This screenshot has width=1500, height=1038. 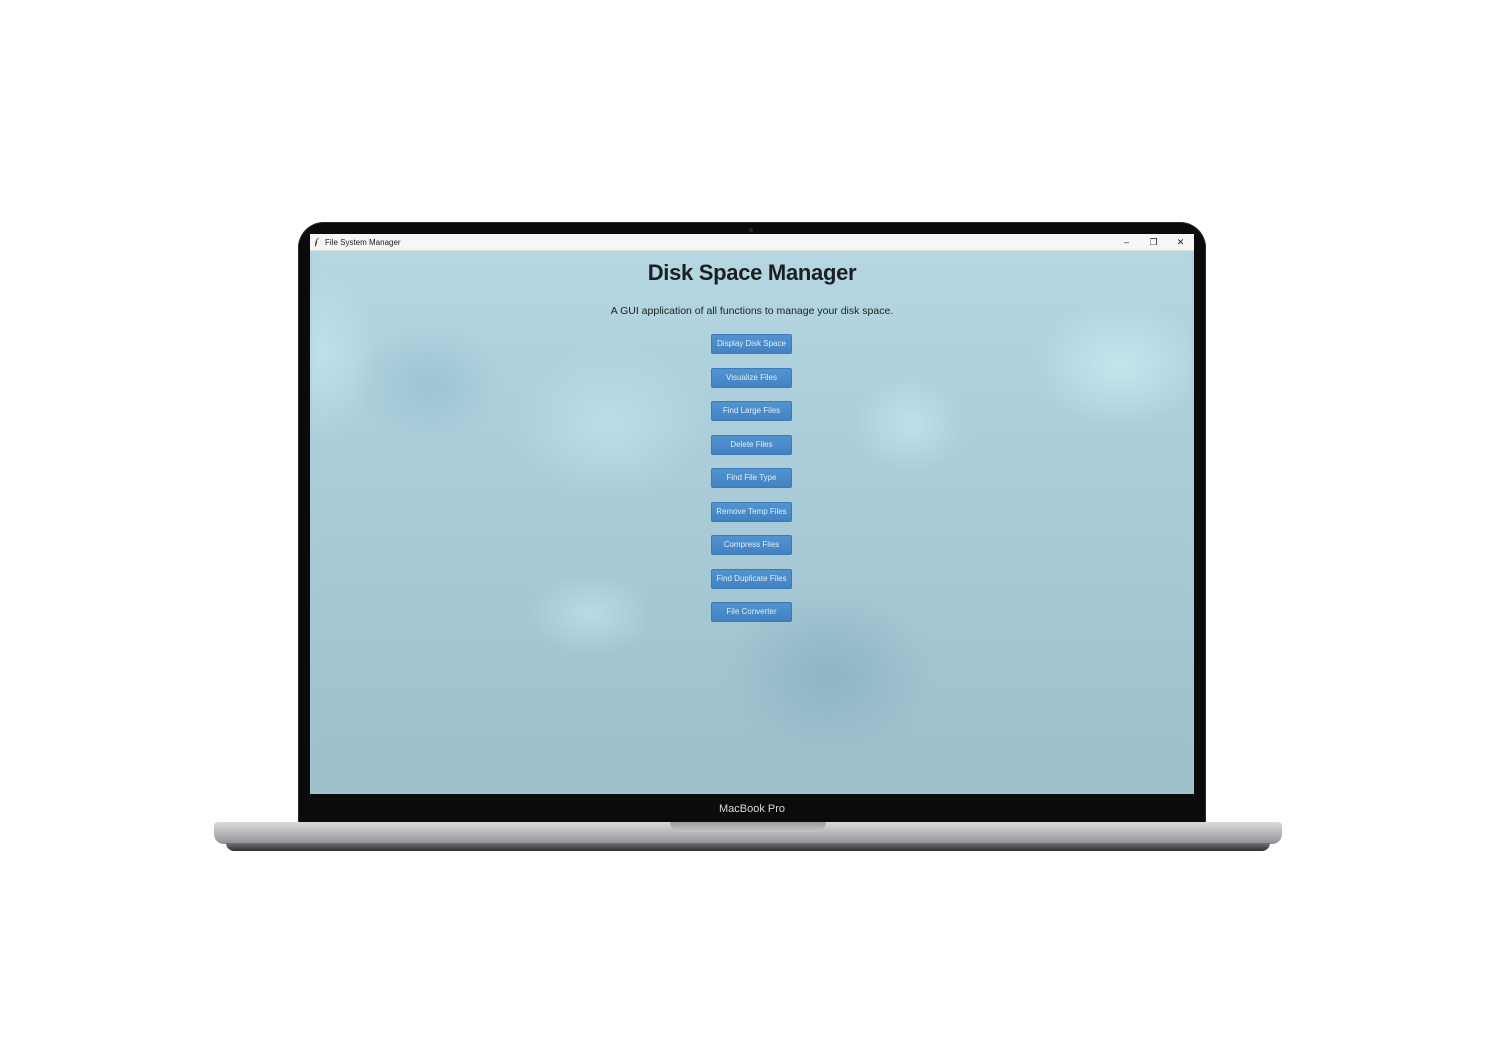 What do you see at coordinates (751, 344) in the screenshot?
I see `display-disk-space-button: Display Disk Space` at bounding box center [751, 344].